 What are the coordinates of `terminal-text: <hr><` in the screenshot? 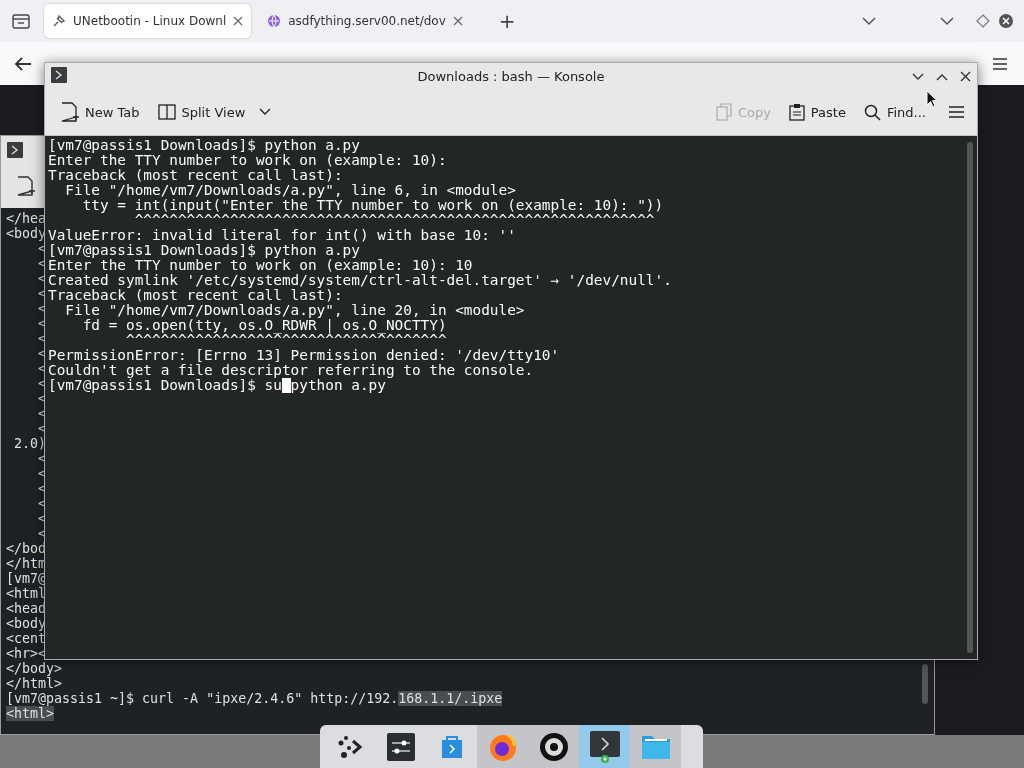 It's located at (26, 653).